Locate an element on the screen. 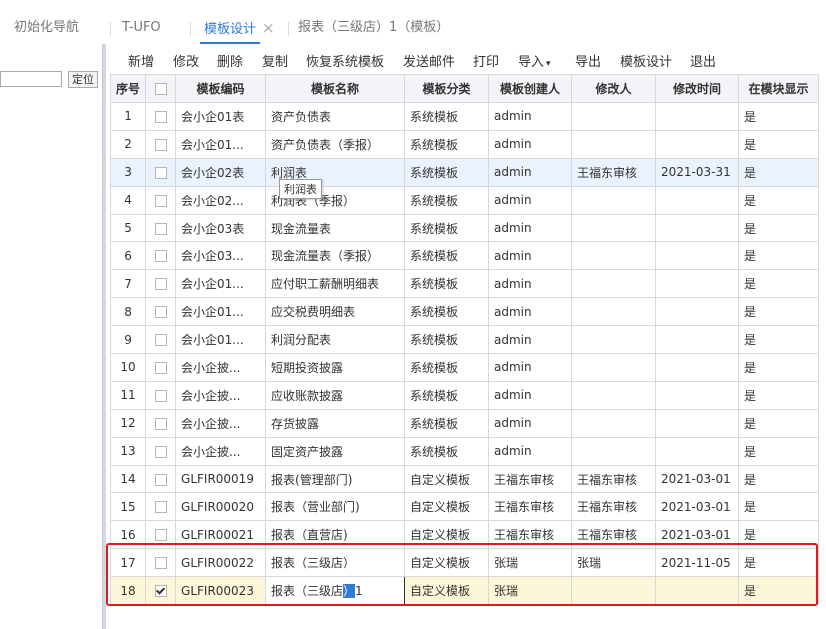  table-row: 12 会小企披... 存货披露 系统模板 admin 是 is located at coordinates (464, 423).